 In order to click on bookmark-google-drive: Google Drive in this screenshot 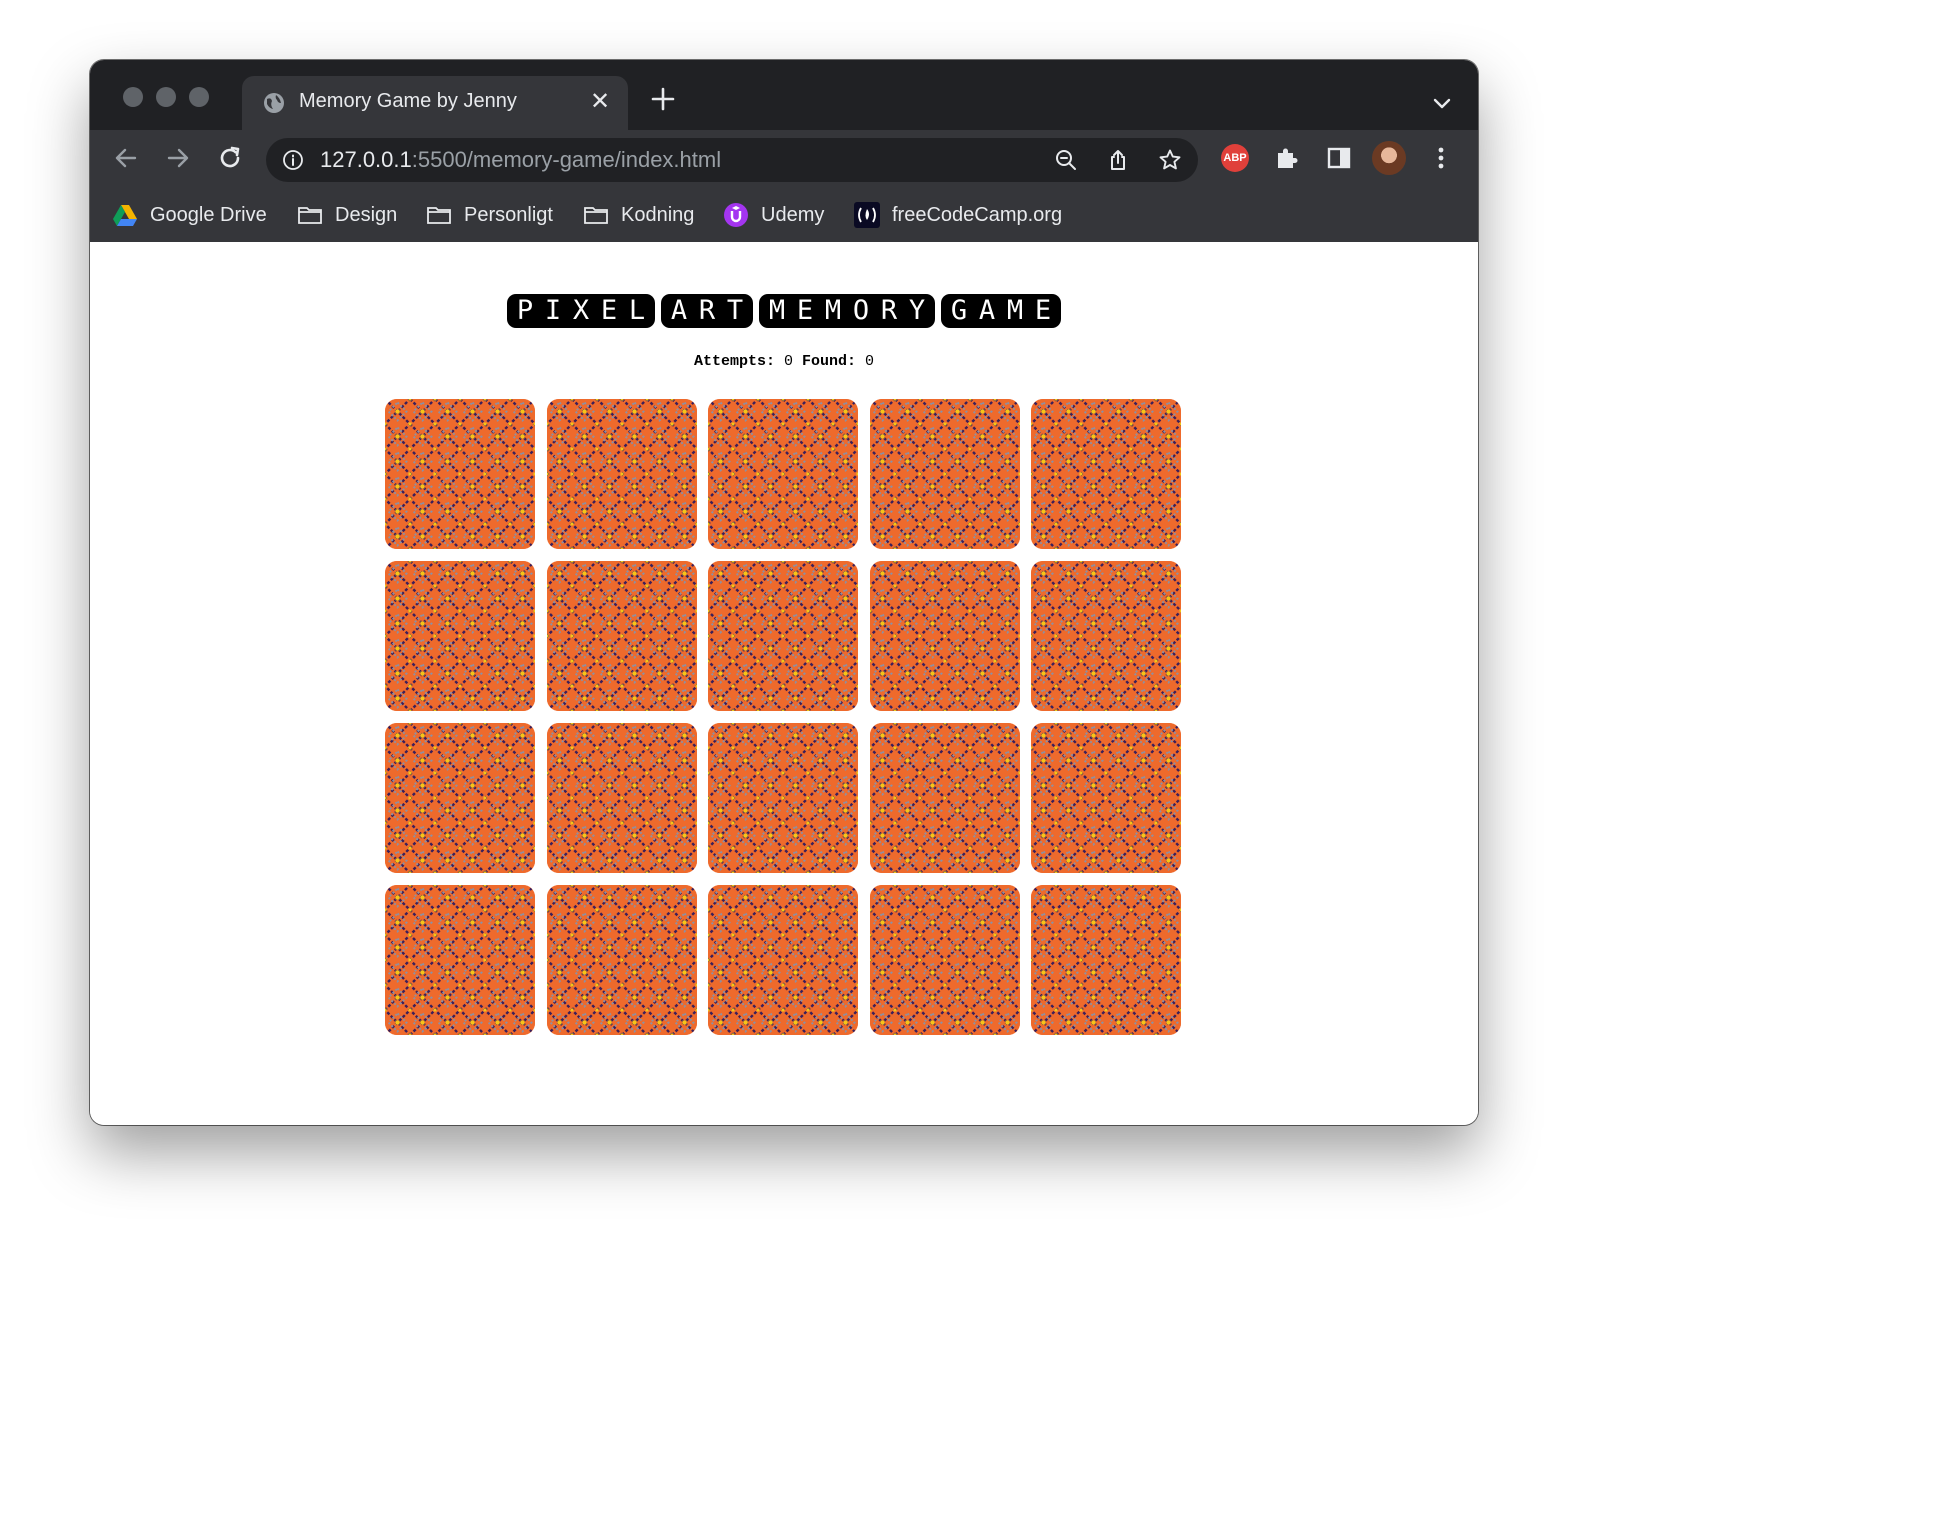, I will do `click(189, 215)`.